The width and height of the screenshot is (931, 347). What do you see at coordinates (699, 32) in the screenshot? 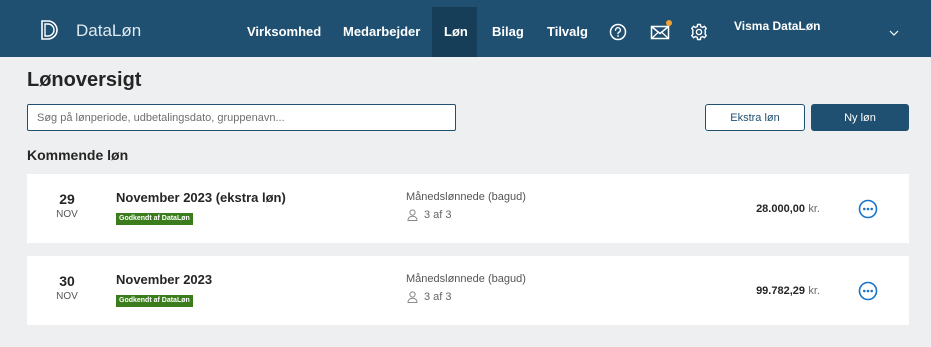
I see `settings-gear-icon` at bounding box center [699, 32].